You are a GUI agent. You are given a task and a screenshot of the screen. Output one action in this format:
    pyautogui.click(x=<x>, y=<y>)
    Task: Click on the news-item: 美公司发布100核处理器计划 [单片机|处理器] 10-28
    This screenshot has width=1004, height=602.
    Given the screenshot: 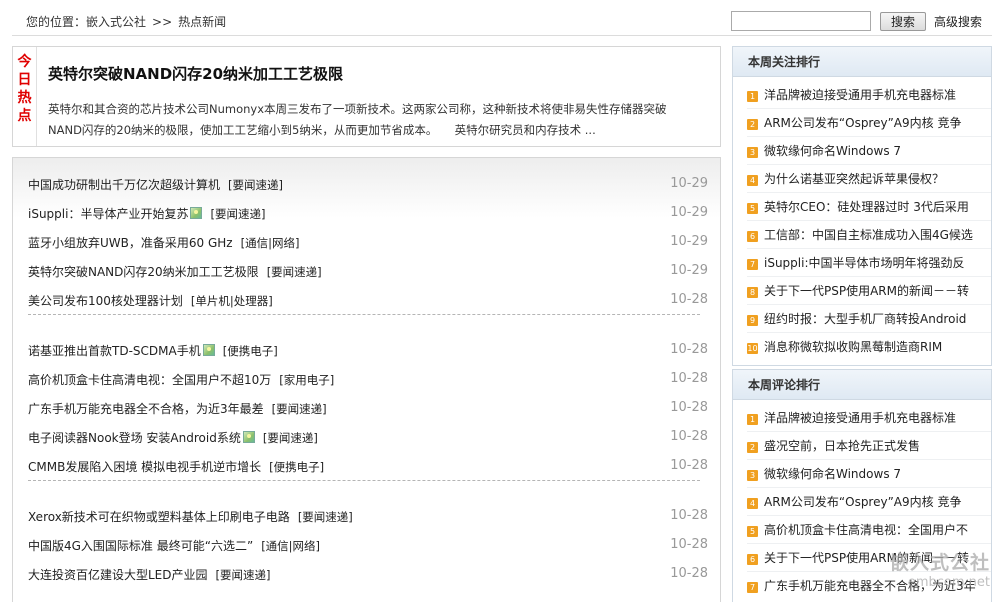 What is the action you would take?
    pyautogui.click(x=368, y=302)
    